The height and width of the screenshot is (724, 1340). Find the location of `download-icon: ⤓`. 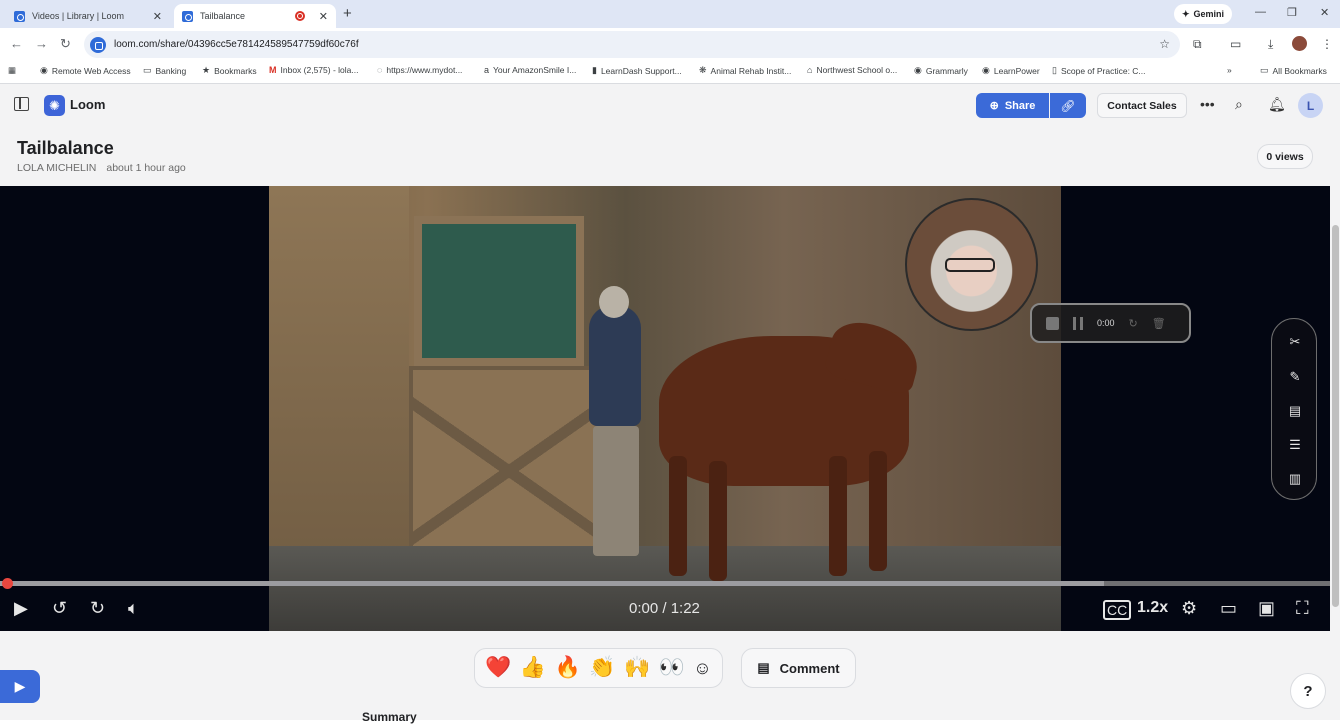

download-icon: ⤓ is located at coordinates (1270, 44).